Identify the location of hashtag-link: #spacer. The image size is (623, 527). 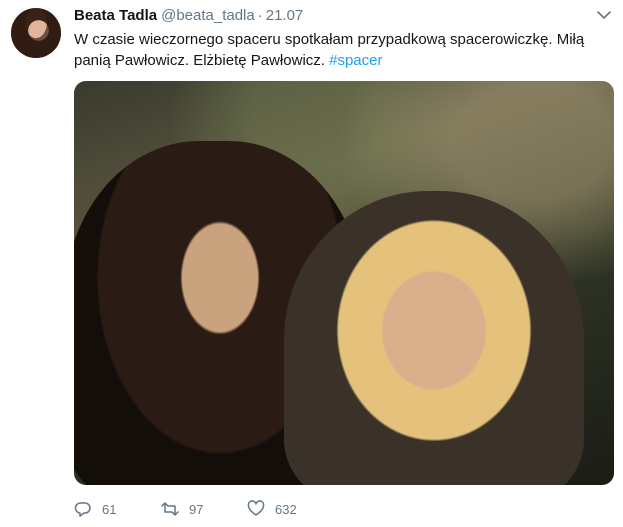
(355, 60).